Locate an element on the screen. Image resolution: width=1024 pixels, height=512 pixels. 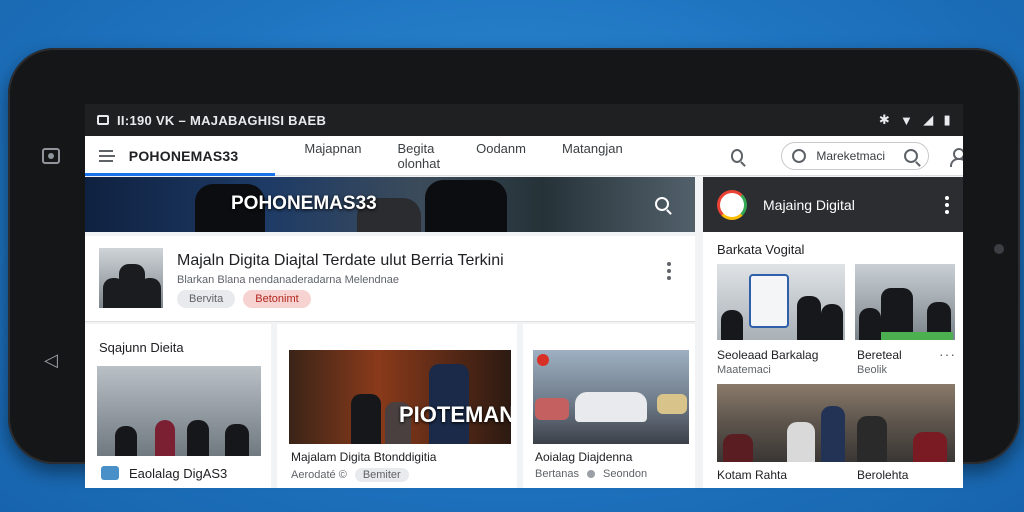
side-panel-caption: Bereteal is located at coordinates (879, 355).